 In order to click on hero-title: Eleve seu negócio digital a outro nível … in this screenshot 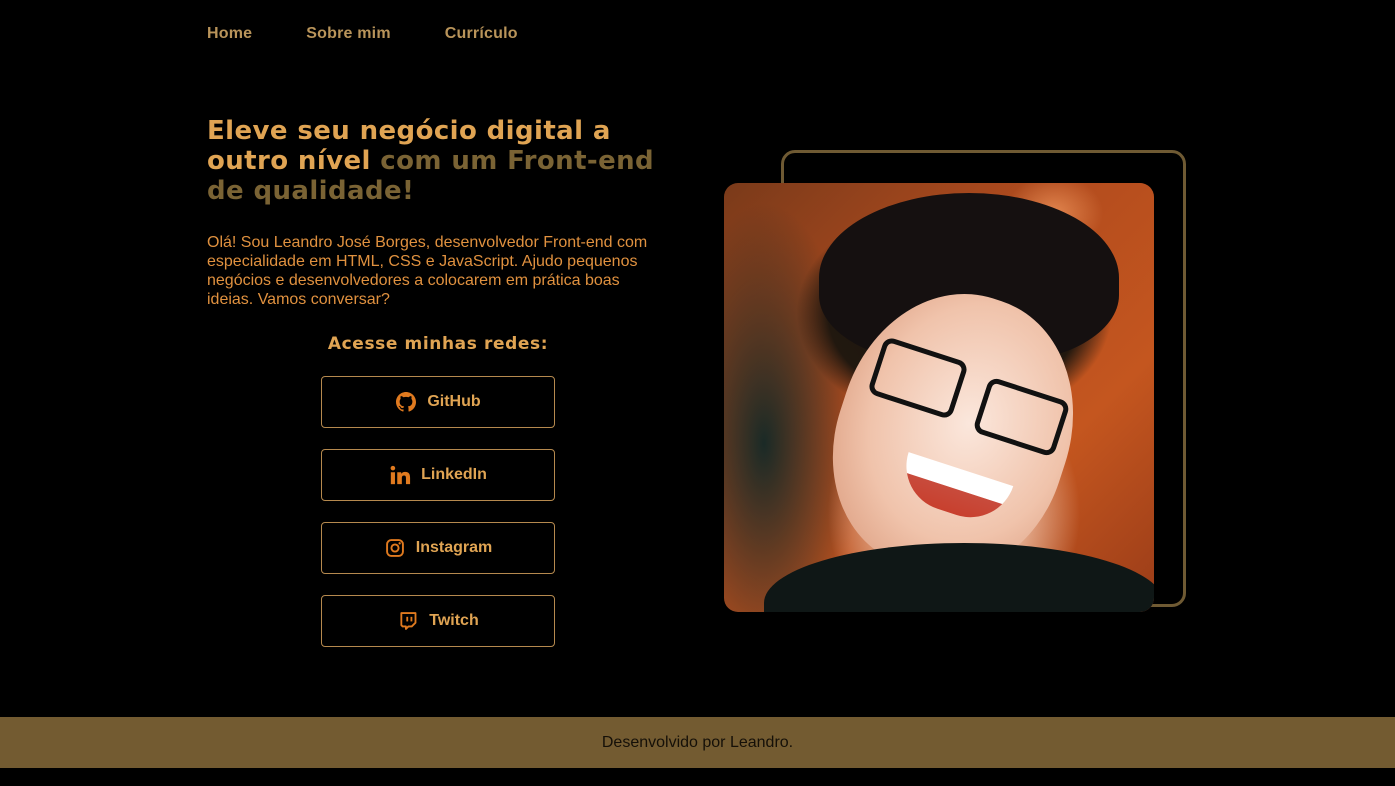, I will do `click(432, 161)`.